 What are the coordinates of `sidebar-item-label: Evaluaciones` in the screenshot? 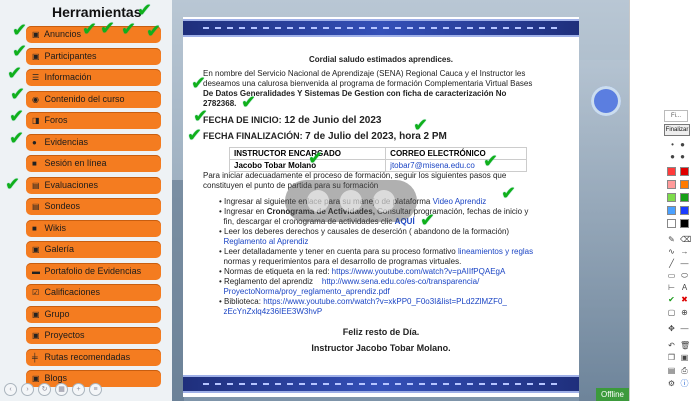 It's located at (71, 185).